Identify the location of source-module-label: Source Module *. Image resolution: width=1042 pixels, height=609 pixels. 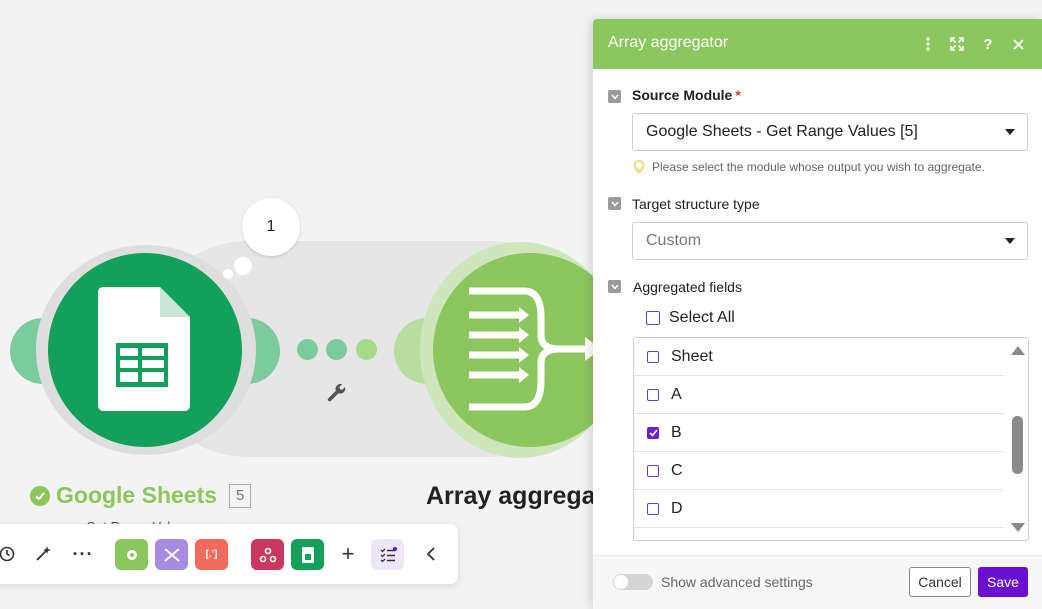
(686, 95).